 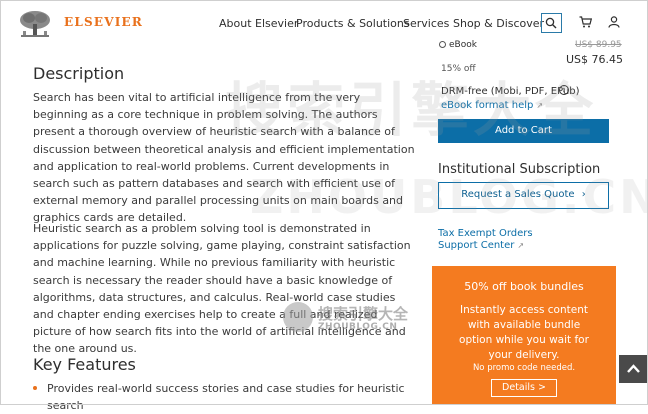 I want to click on tax-exempt-orders-link: Tax Exempt Orders, so click(x=485, y=233).